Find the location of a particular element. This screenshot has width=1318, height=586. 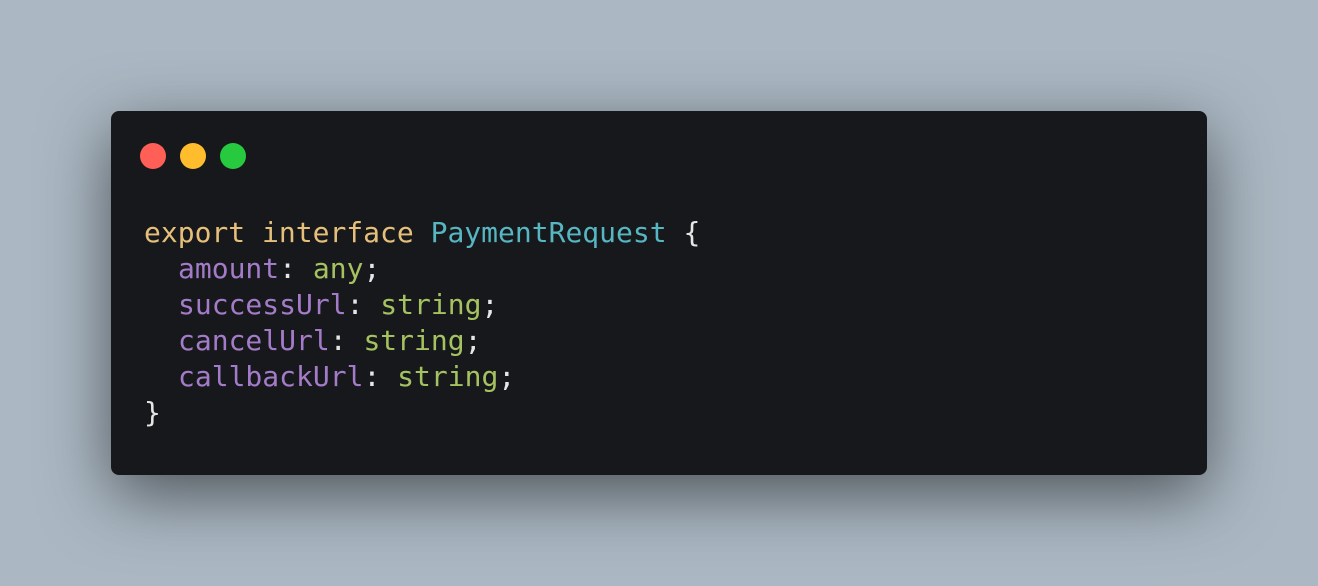

open-brace: { is located at coordinates (692, 232).